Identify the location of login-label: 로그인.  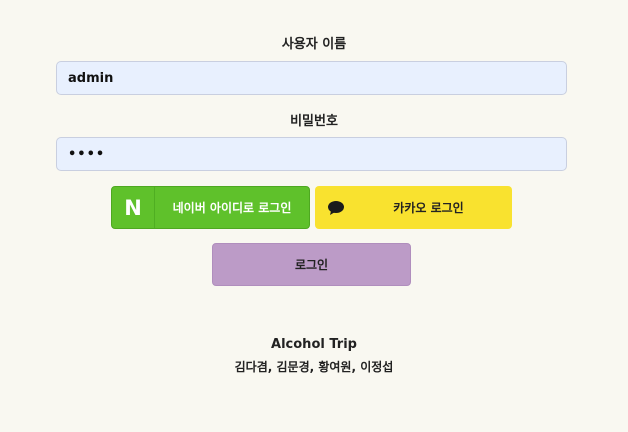
(311, 265).